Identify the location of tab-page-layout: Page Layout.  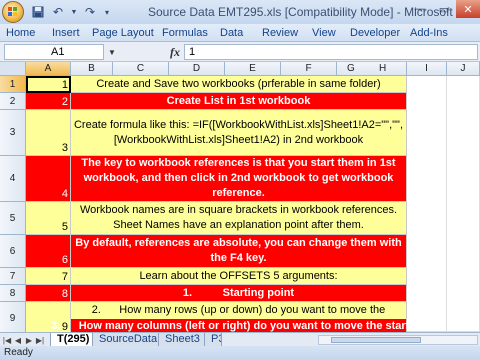
(123, 33).